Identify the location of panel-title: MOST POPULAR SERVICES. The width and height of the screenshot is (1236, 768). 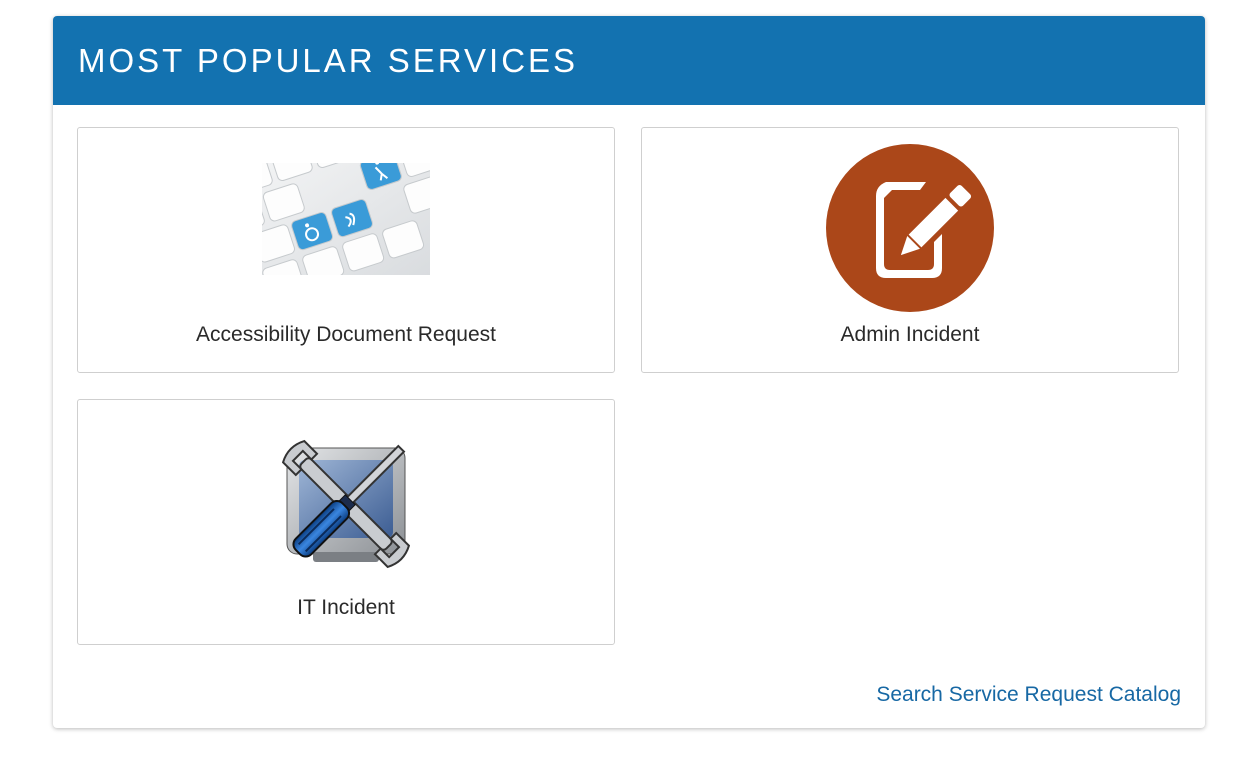
(328, 60).